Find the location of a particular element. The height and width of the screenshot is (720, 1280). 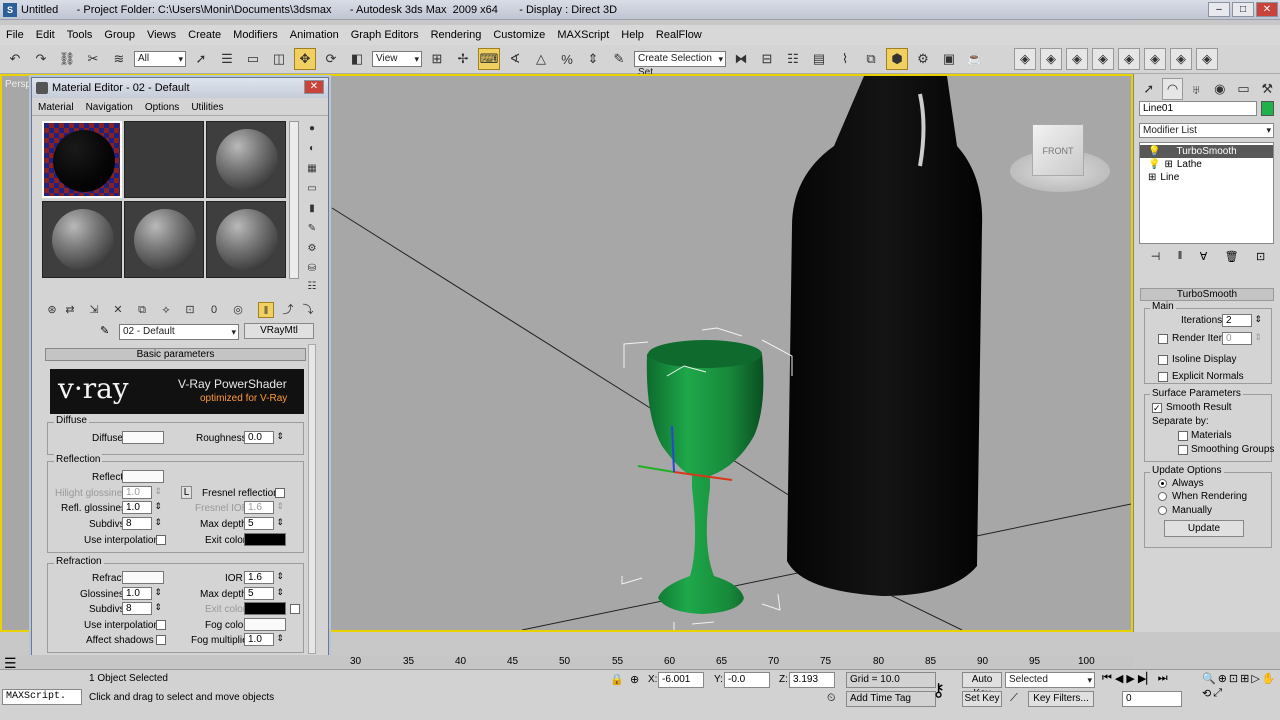

spinner-snap-icon: ⇕ is located at coordinates (593, 59).